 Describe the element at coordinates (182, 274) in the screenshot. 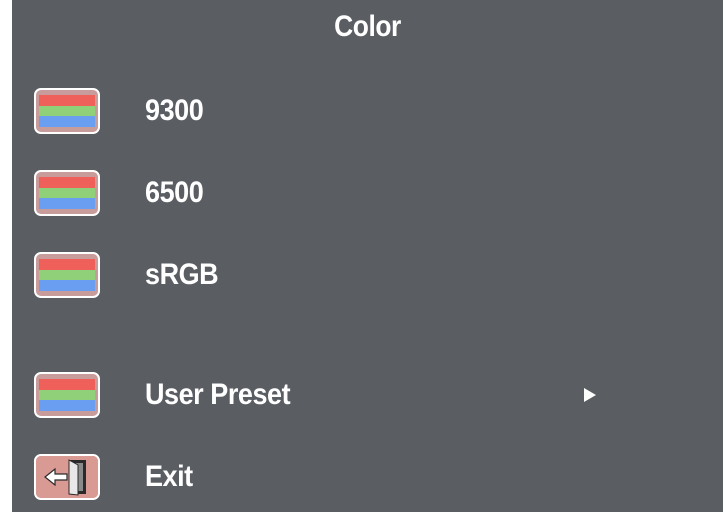

I see `menu-item-label: sRGB` at that location.